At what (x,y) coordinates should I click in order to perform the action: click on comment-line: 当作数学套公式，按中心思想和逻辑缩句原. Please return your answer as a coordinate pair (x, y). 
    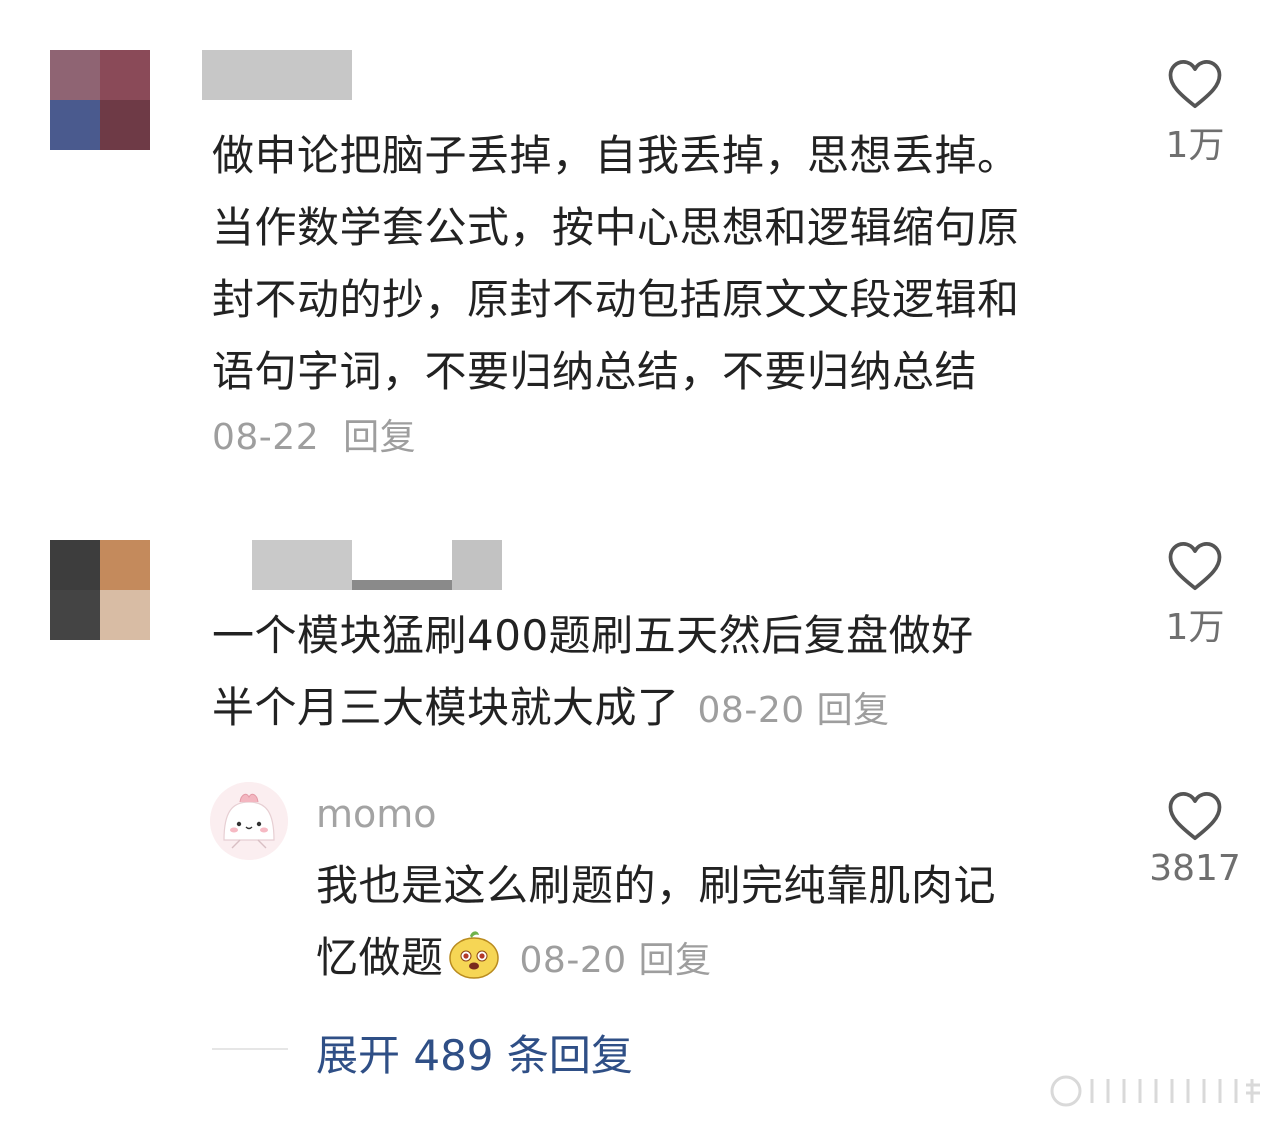
    Looking at the image, I should click on (616, 227).